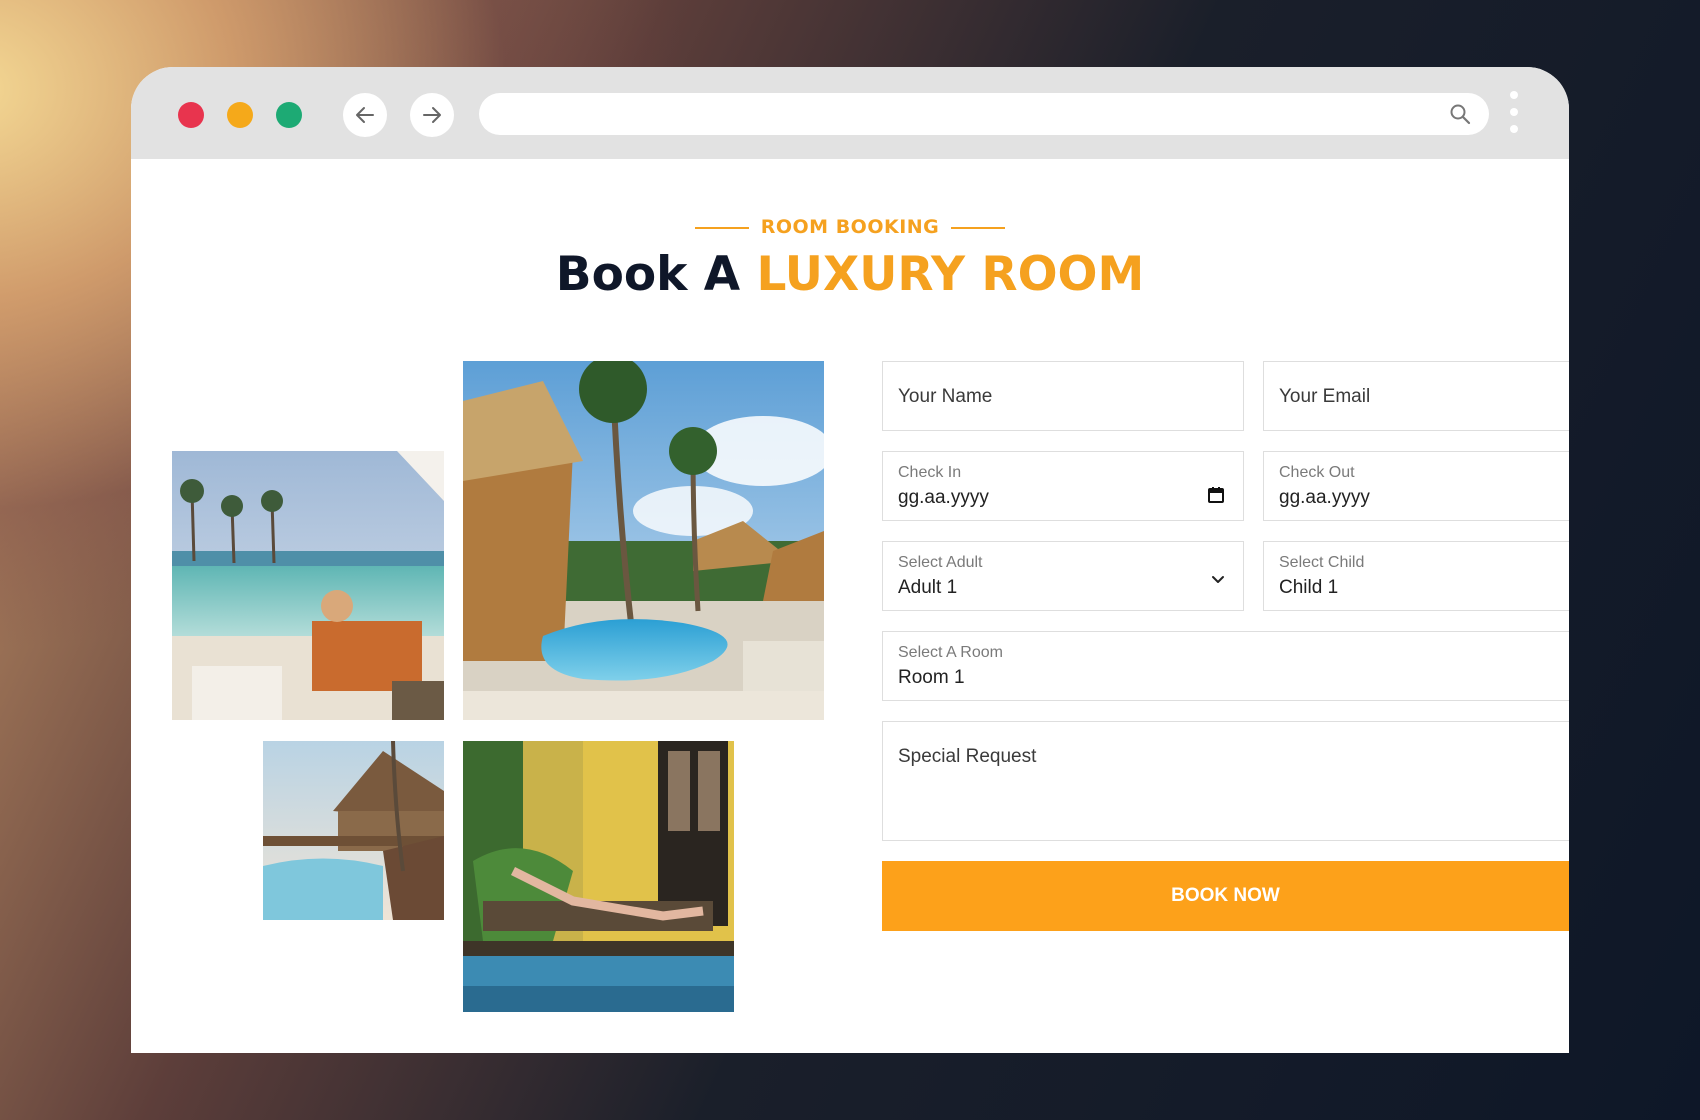 The width and height of the screenshot is (1700, 1120). What do you see at coordinates (1063, 576) in the screenshot?
I see `adult-select: Select Adult Adult 1` at bounding box center [1063, 576].